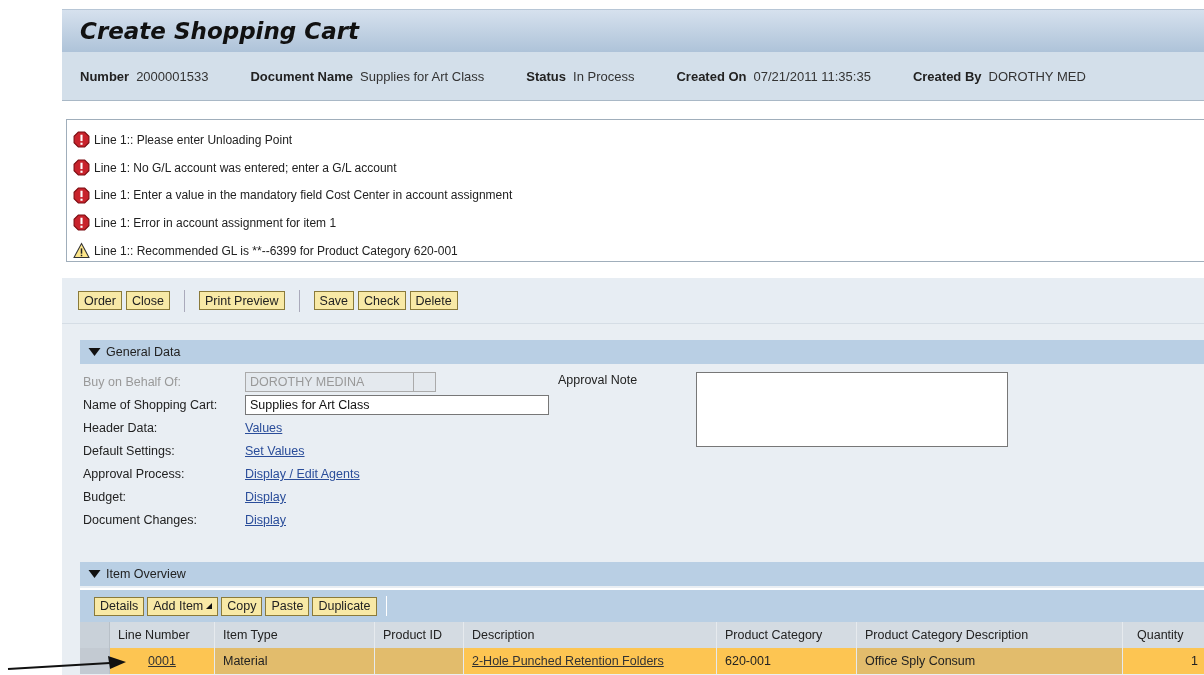  What do you see at coordinates (105, 76) in the screenshot?
I see `field-label: Number` at bounding box center [105, 76].